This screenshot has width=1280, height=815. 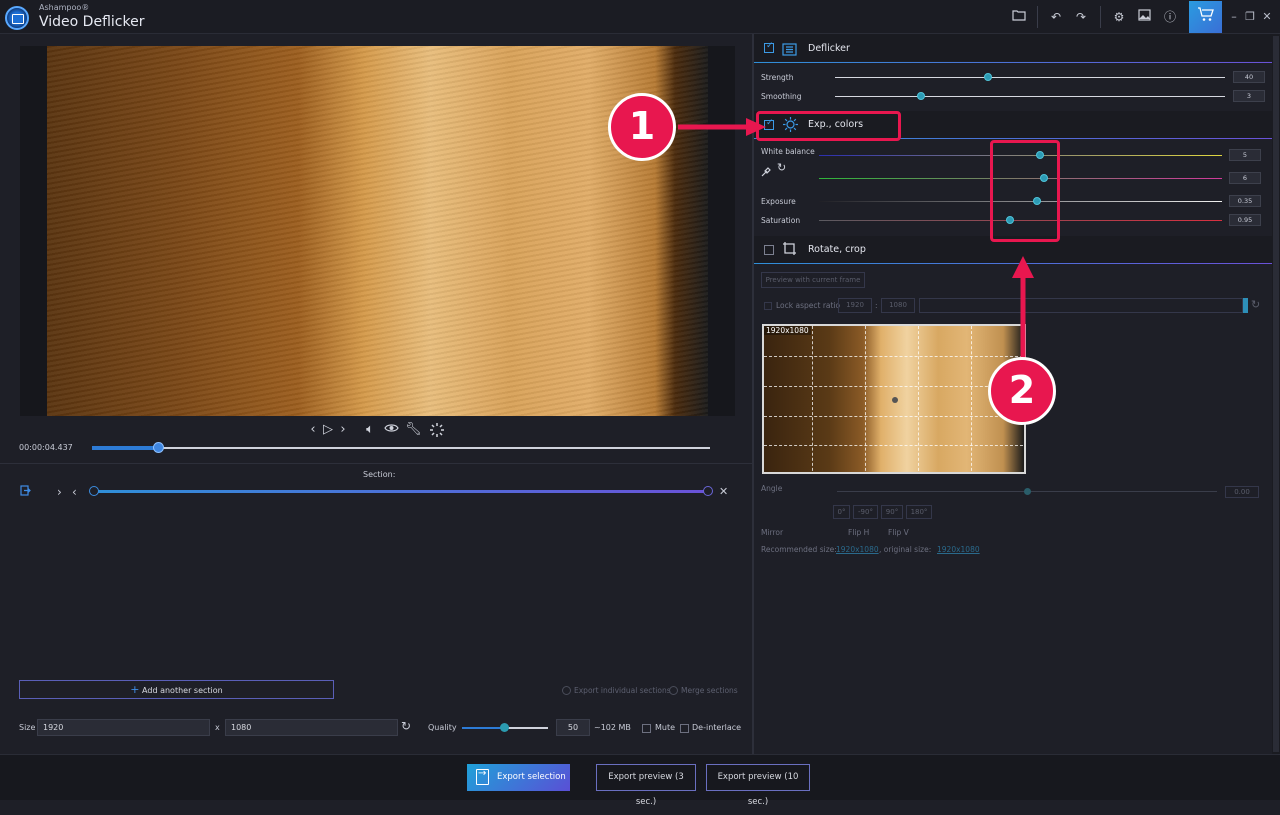 I want to click on volume-icon: 🔈︎, so click(x=370, y=430).